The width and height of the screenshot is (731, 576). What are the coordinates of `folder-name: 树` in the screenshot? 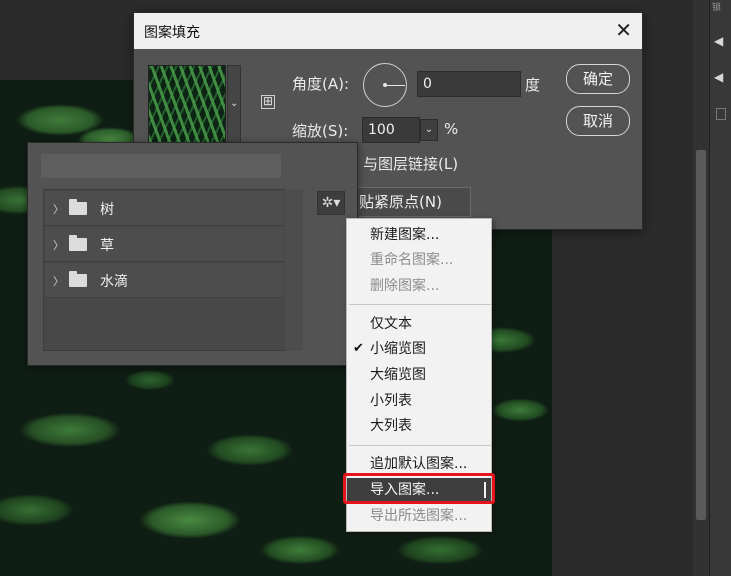 It's located at (107, 210).